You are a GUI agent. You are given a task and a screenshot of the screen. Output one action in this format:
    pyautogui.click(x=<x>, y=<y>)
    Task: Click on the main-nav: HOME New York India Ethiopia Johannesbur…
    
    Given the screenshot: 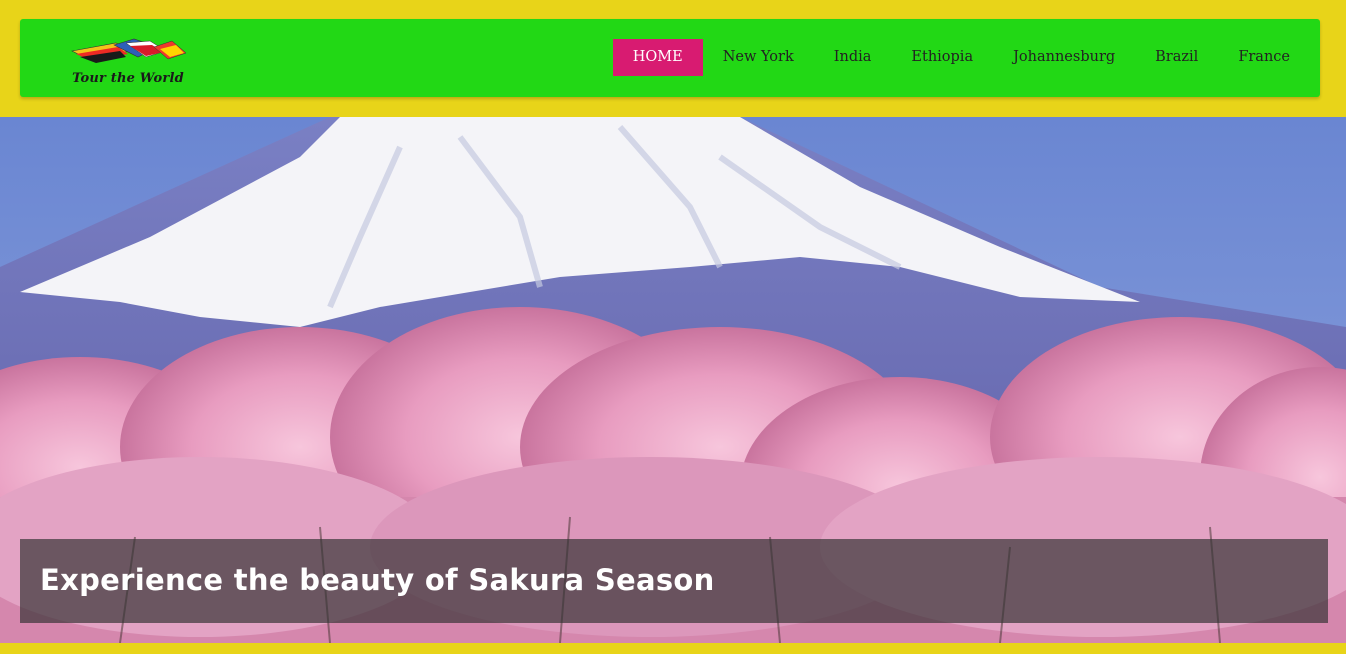 What is the action you would take?
    pyautogui.click(x=961, y=57)
    